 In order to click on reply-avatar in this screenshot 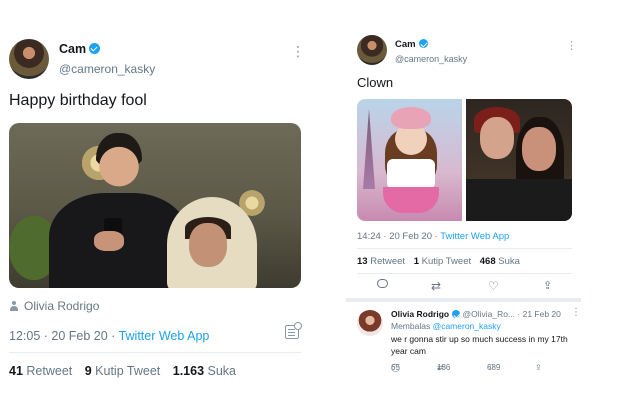, I will do `click(370, 323)`.